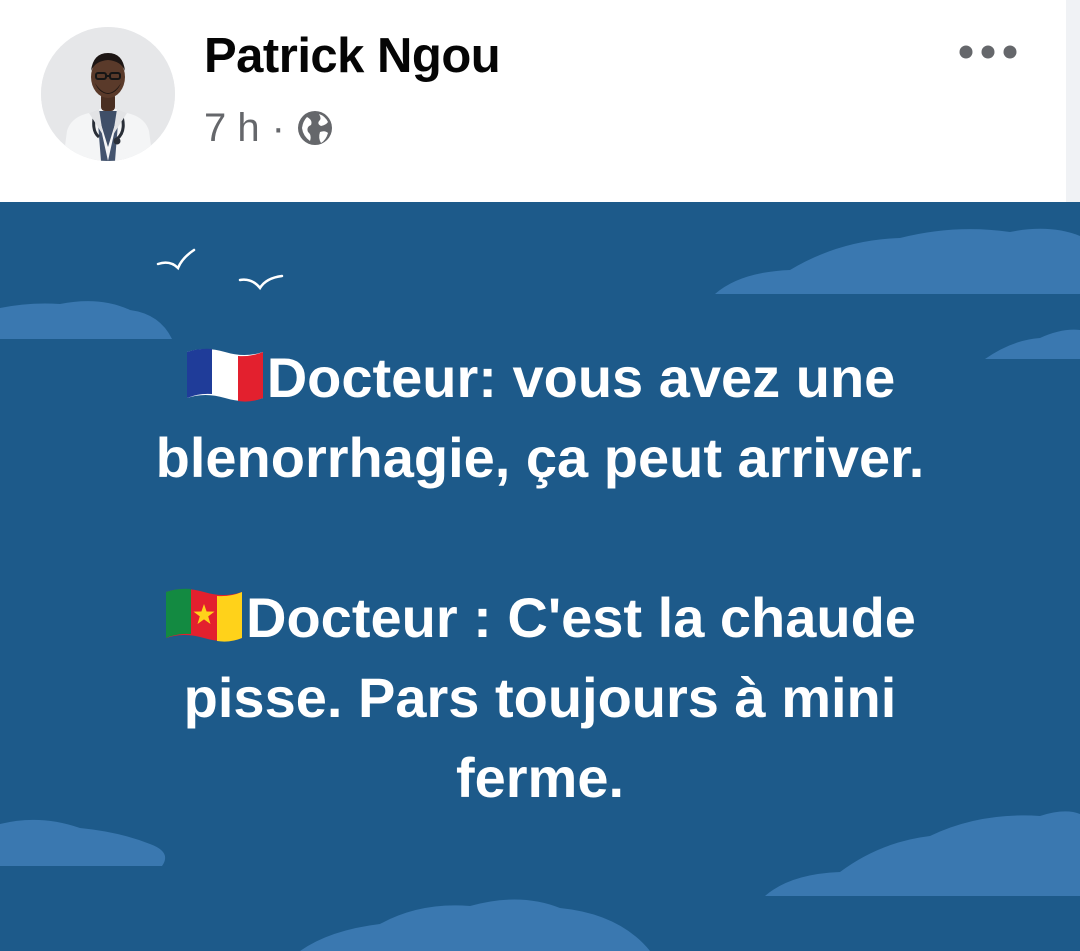  Describe the element at coordinates (540, 777) in the screenshot. I see `paragraph2-line3: ferme.` at that location.